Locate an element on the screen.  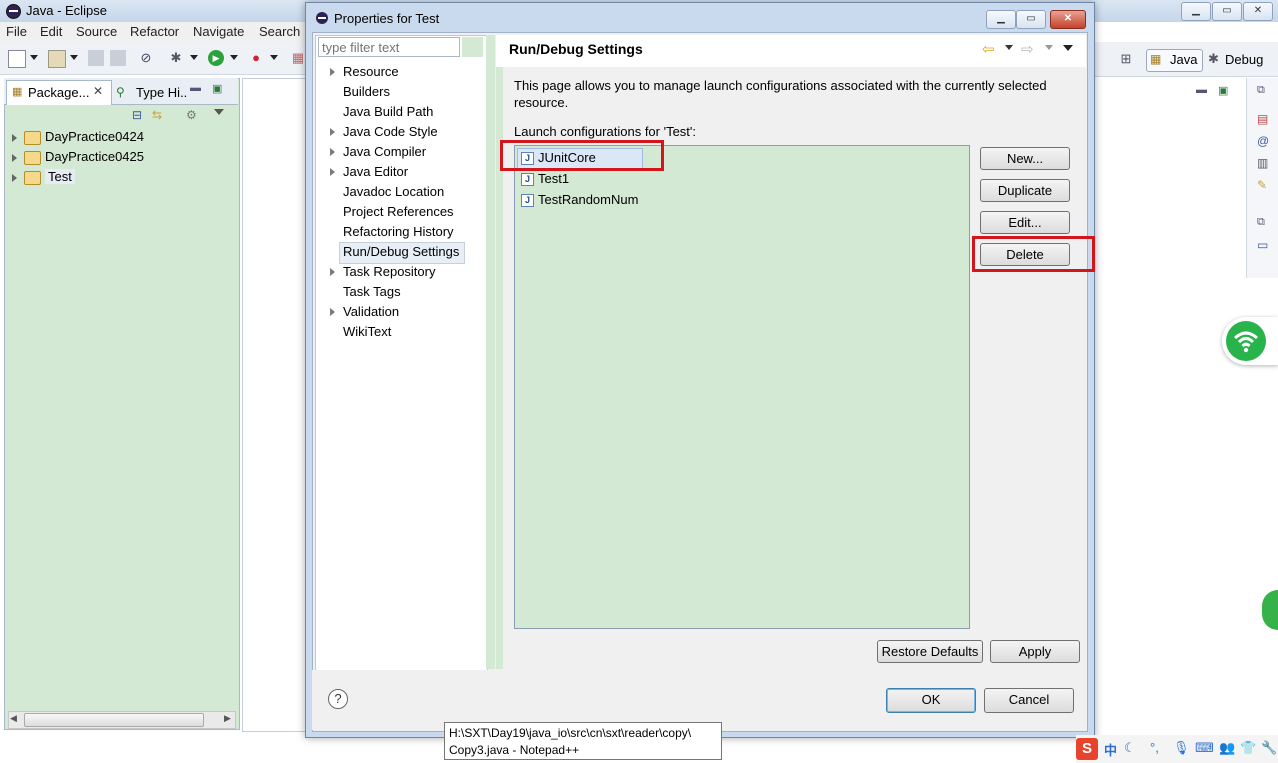
list-item: J TestRandomNum is located at coordinates (579, 199).